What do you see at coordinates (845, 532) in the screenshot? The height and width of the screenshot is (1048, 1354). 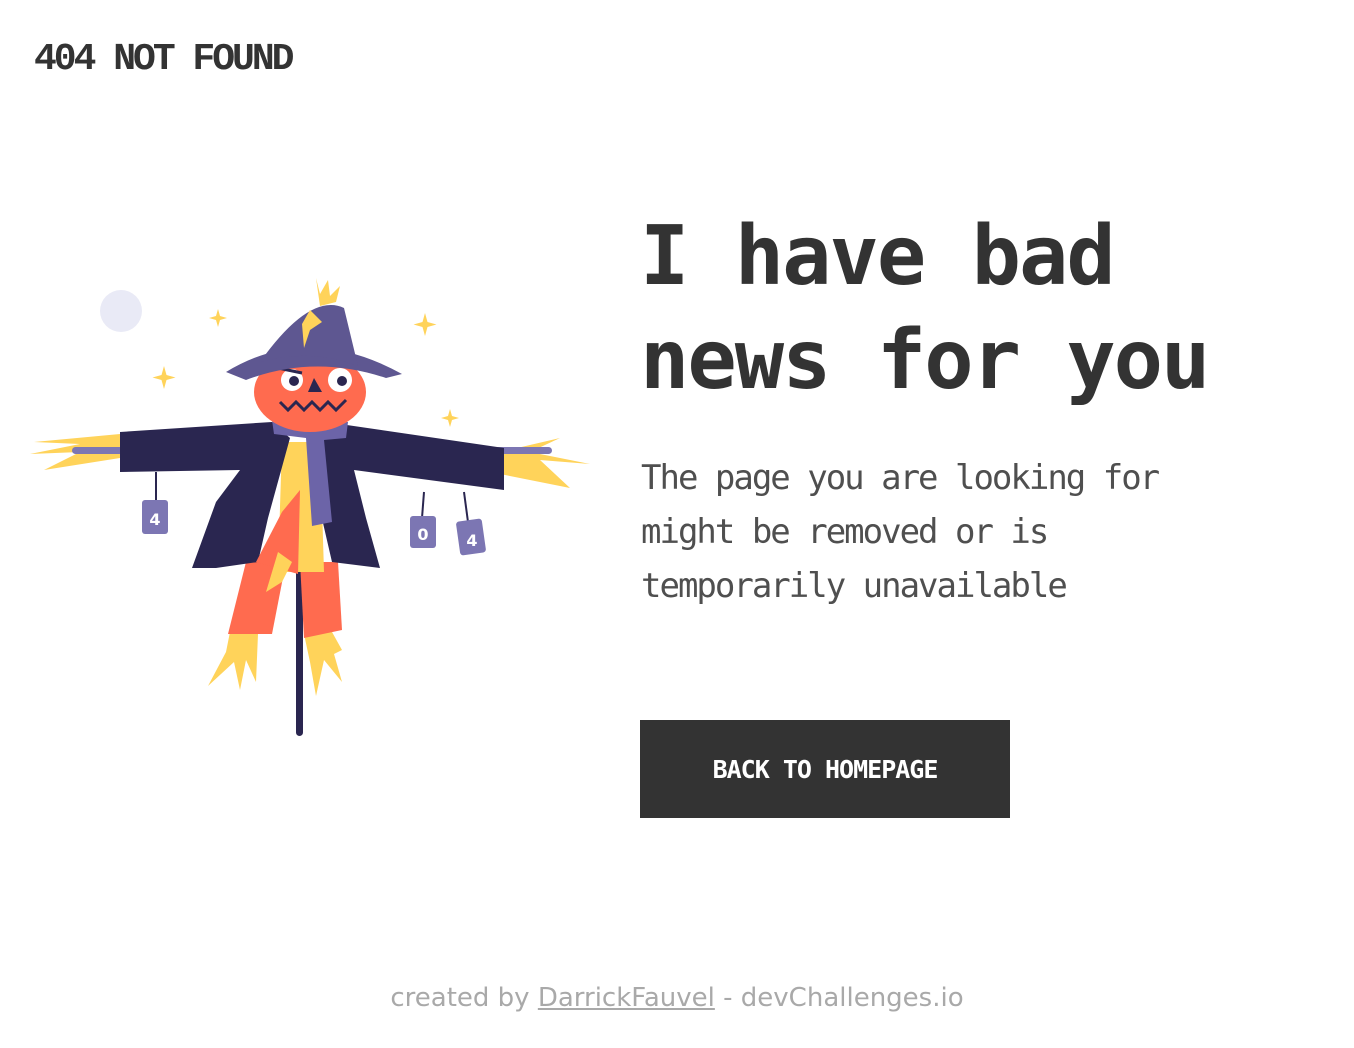 I see `message-line-2: might be removed or is` at bounding box center [845, 532].